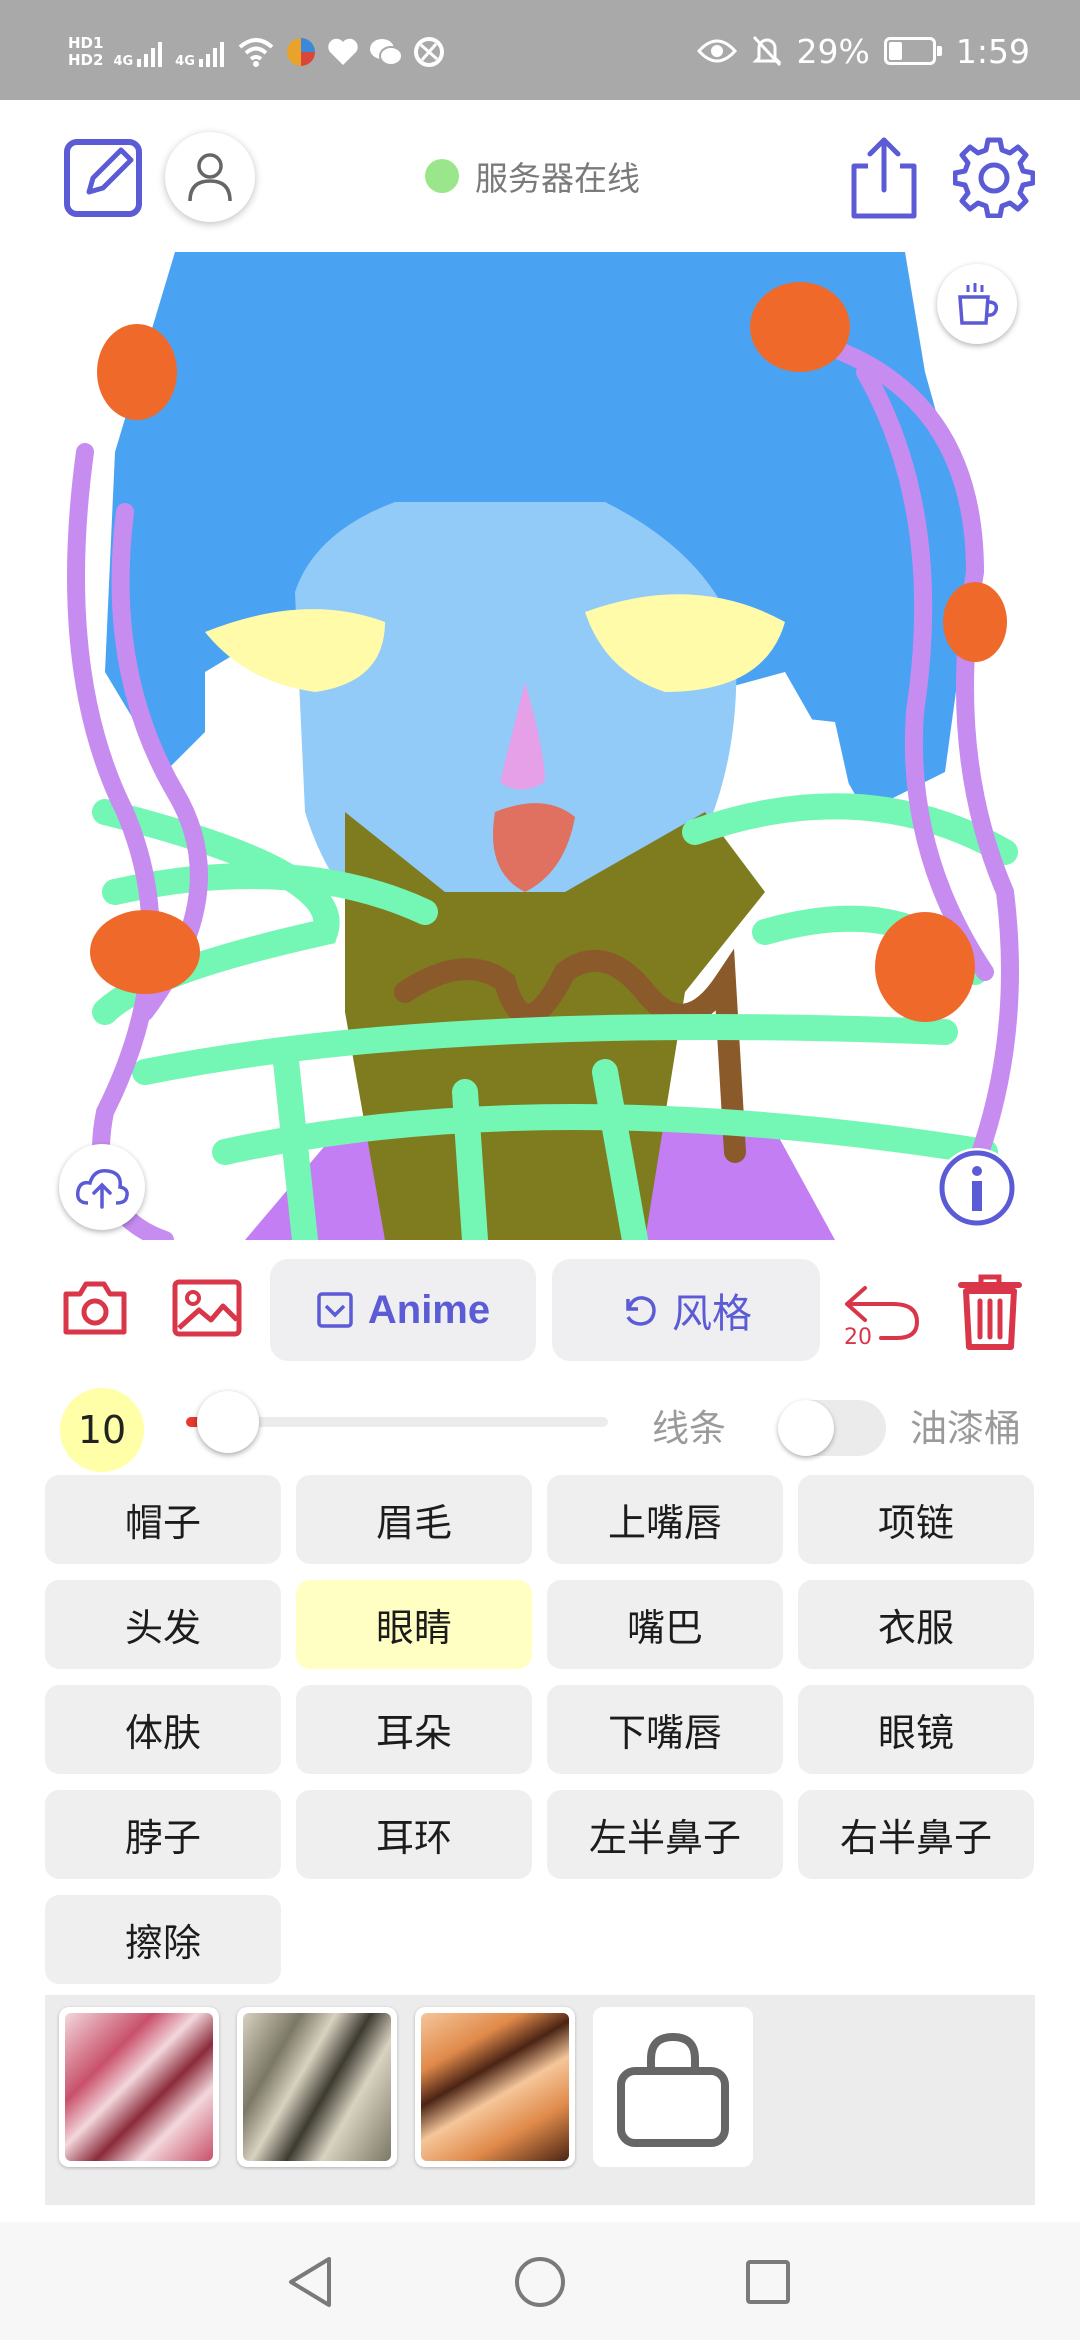  I want to click on share-button, so click(884, 177).